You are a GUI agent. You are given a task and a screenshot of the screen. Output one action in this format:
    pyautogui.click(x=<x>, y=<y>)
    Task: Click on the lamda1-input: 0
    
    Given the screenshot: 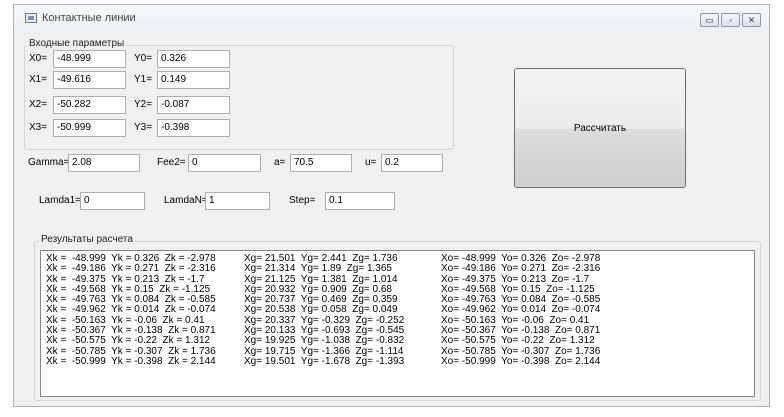 What is the action you would take?
    pyautogui.click(x=112, y=201)
    